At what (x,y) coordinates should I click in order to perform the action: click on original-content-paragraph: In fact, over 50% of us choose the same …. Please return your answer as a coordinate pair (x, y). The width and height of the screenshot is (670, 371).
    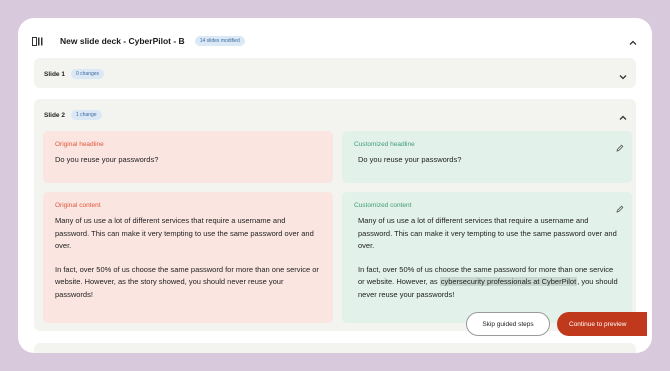
    Looking at the image, I should click on (187, 281).